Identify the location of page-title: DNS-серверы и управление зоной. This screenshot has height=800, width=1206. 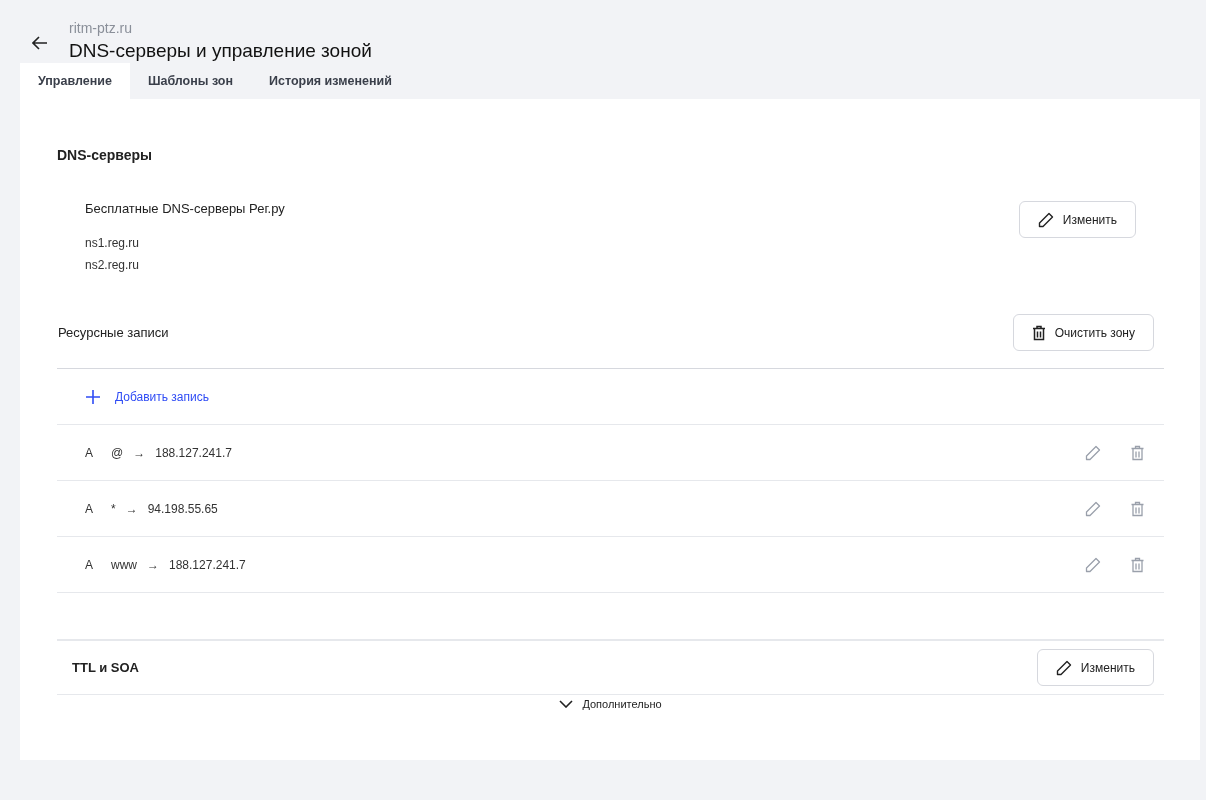
(220, 51).